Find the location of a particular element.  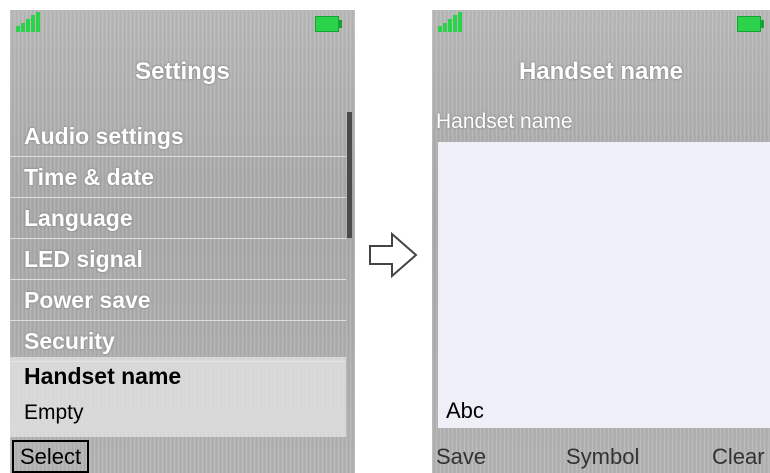

page-title: Handset name is located at coordinates (601, 71).